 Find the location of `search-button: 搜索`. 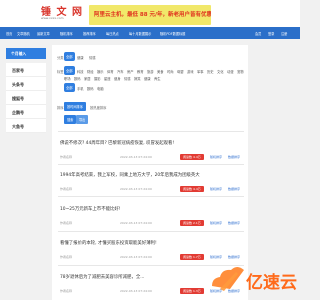

search-button: 搜索 is located at coordinates (70, 119).